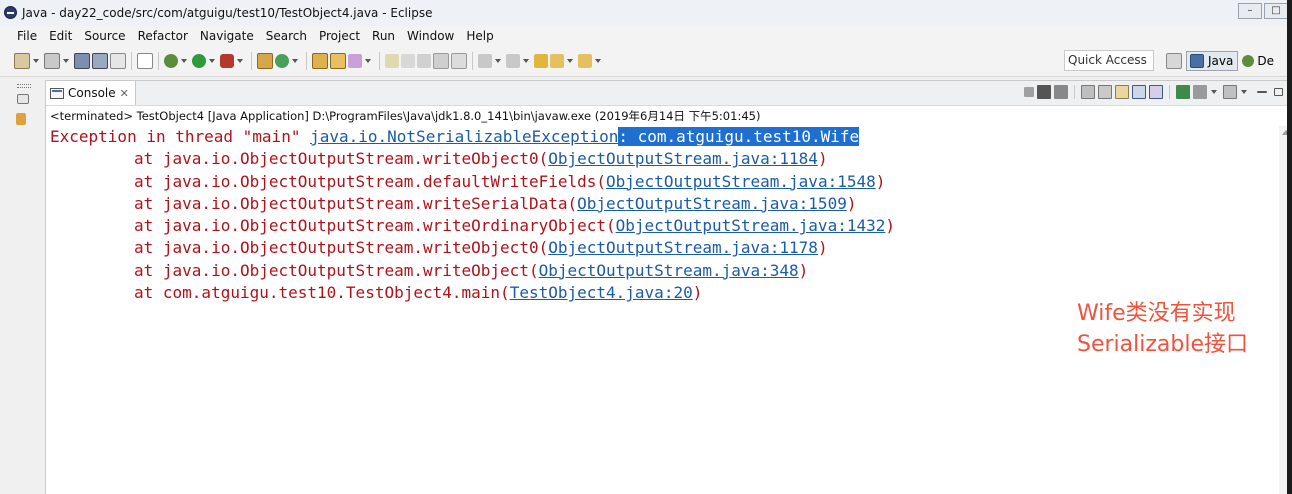 The width and height of the screenshot is (1292, 494). What do you see at coordinates (430, 36) in the screenshot?
I see `menu-window: Window` at bounding box center [430, 36].